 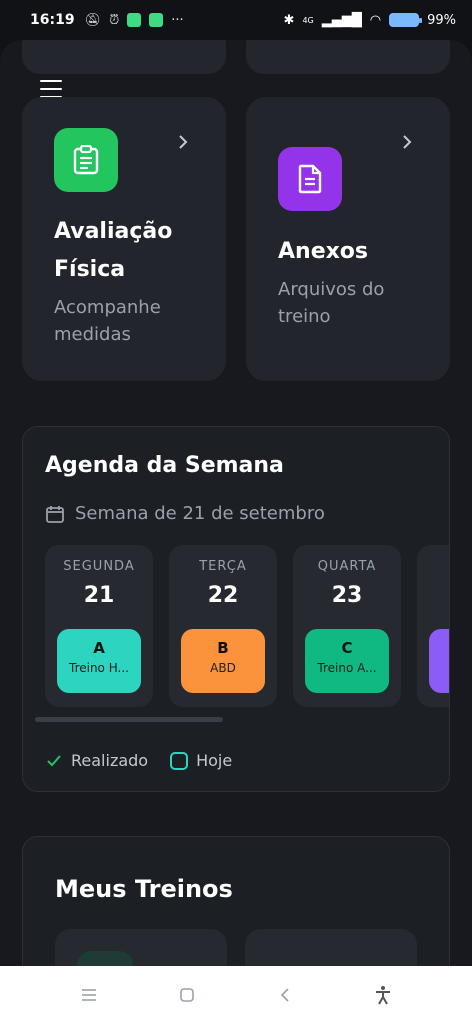 What do you see at coordinates (113, 231) in the screenshot?
I see `tile-title-line1: Avaliação` at bounding box center [113, 231].